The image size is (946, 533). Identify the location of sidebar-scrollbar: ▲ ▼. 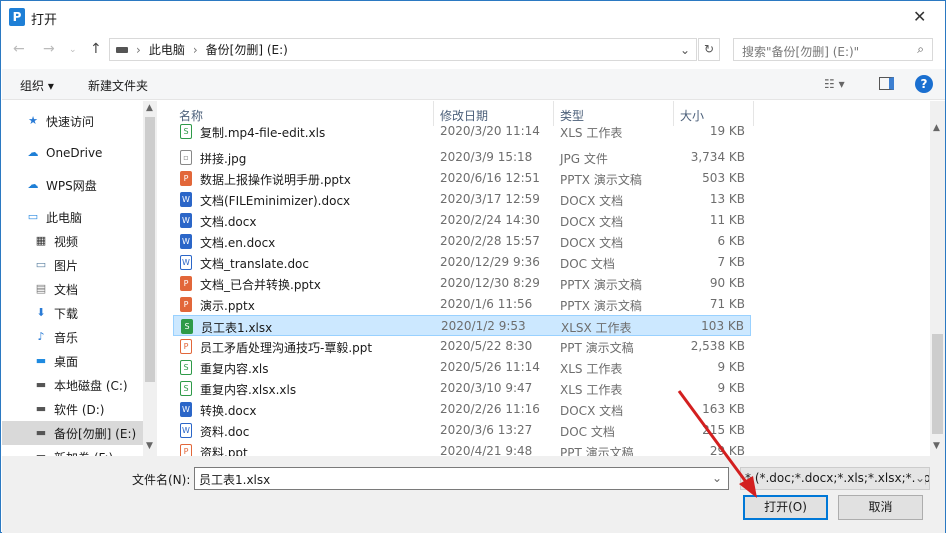
(150, 278).